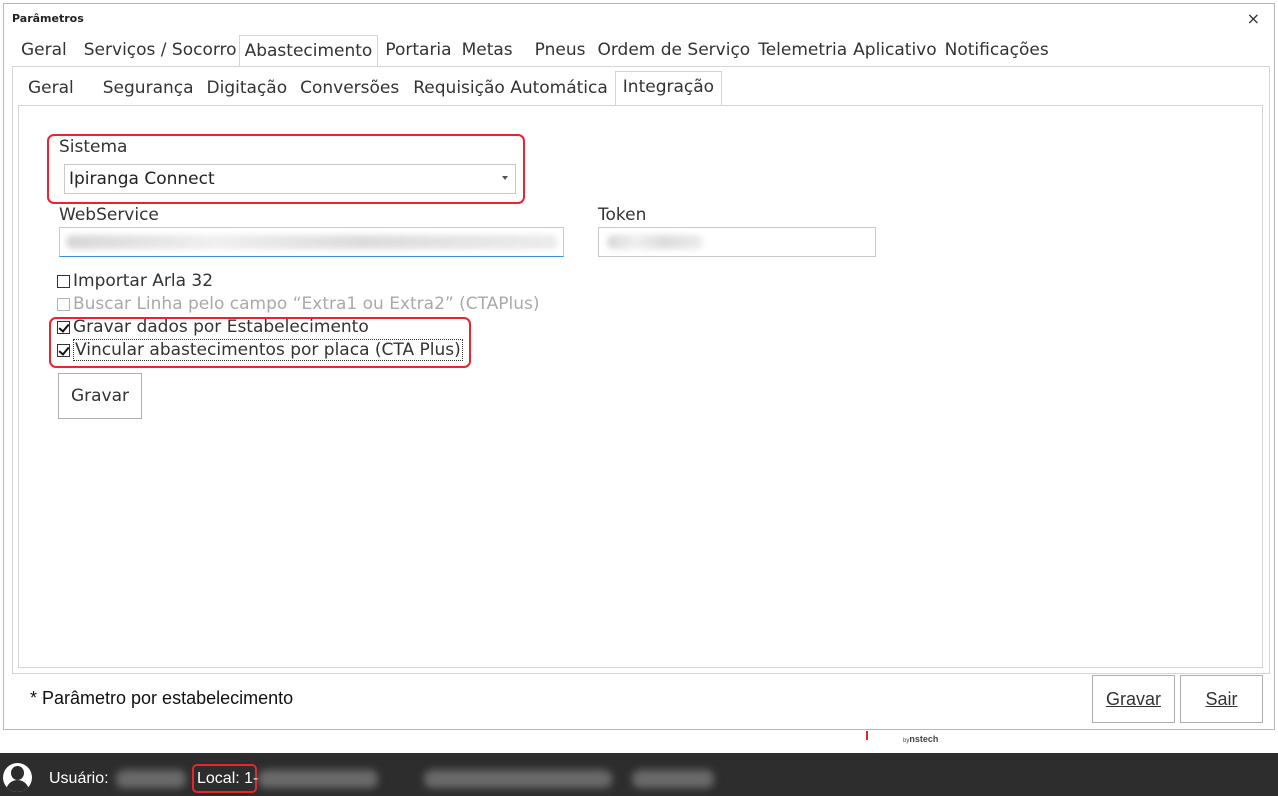  What do you see at coordinates (93, 147) in the screenshot?
I see `sistema-label: Sistema` at bounding box center [93, 147].